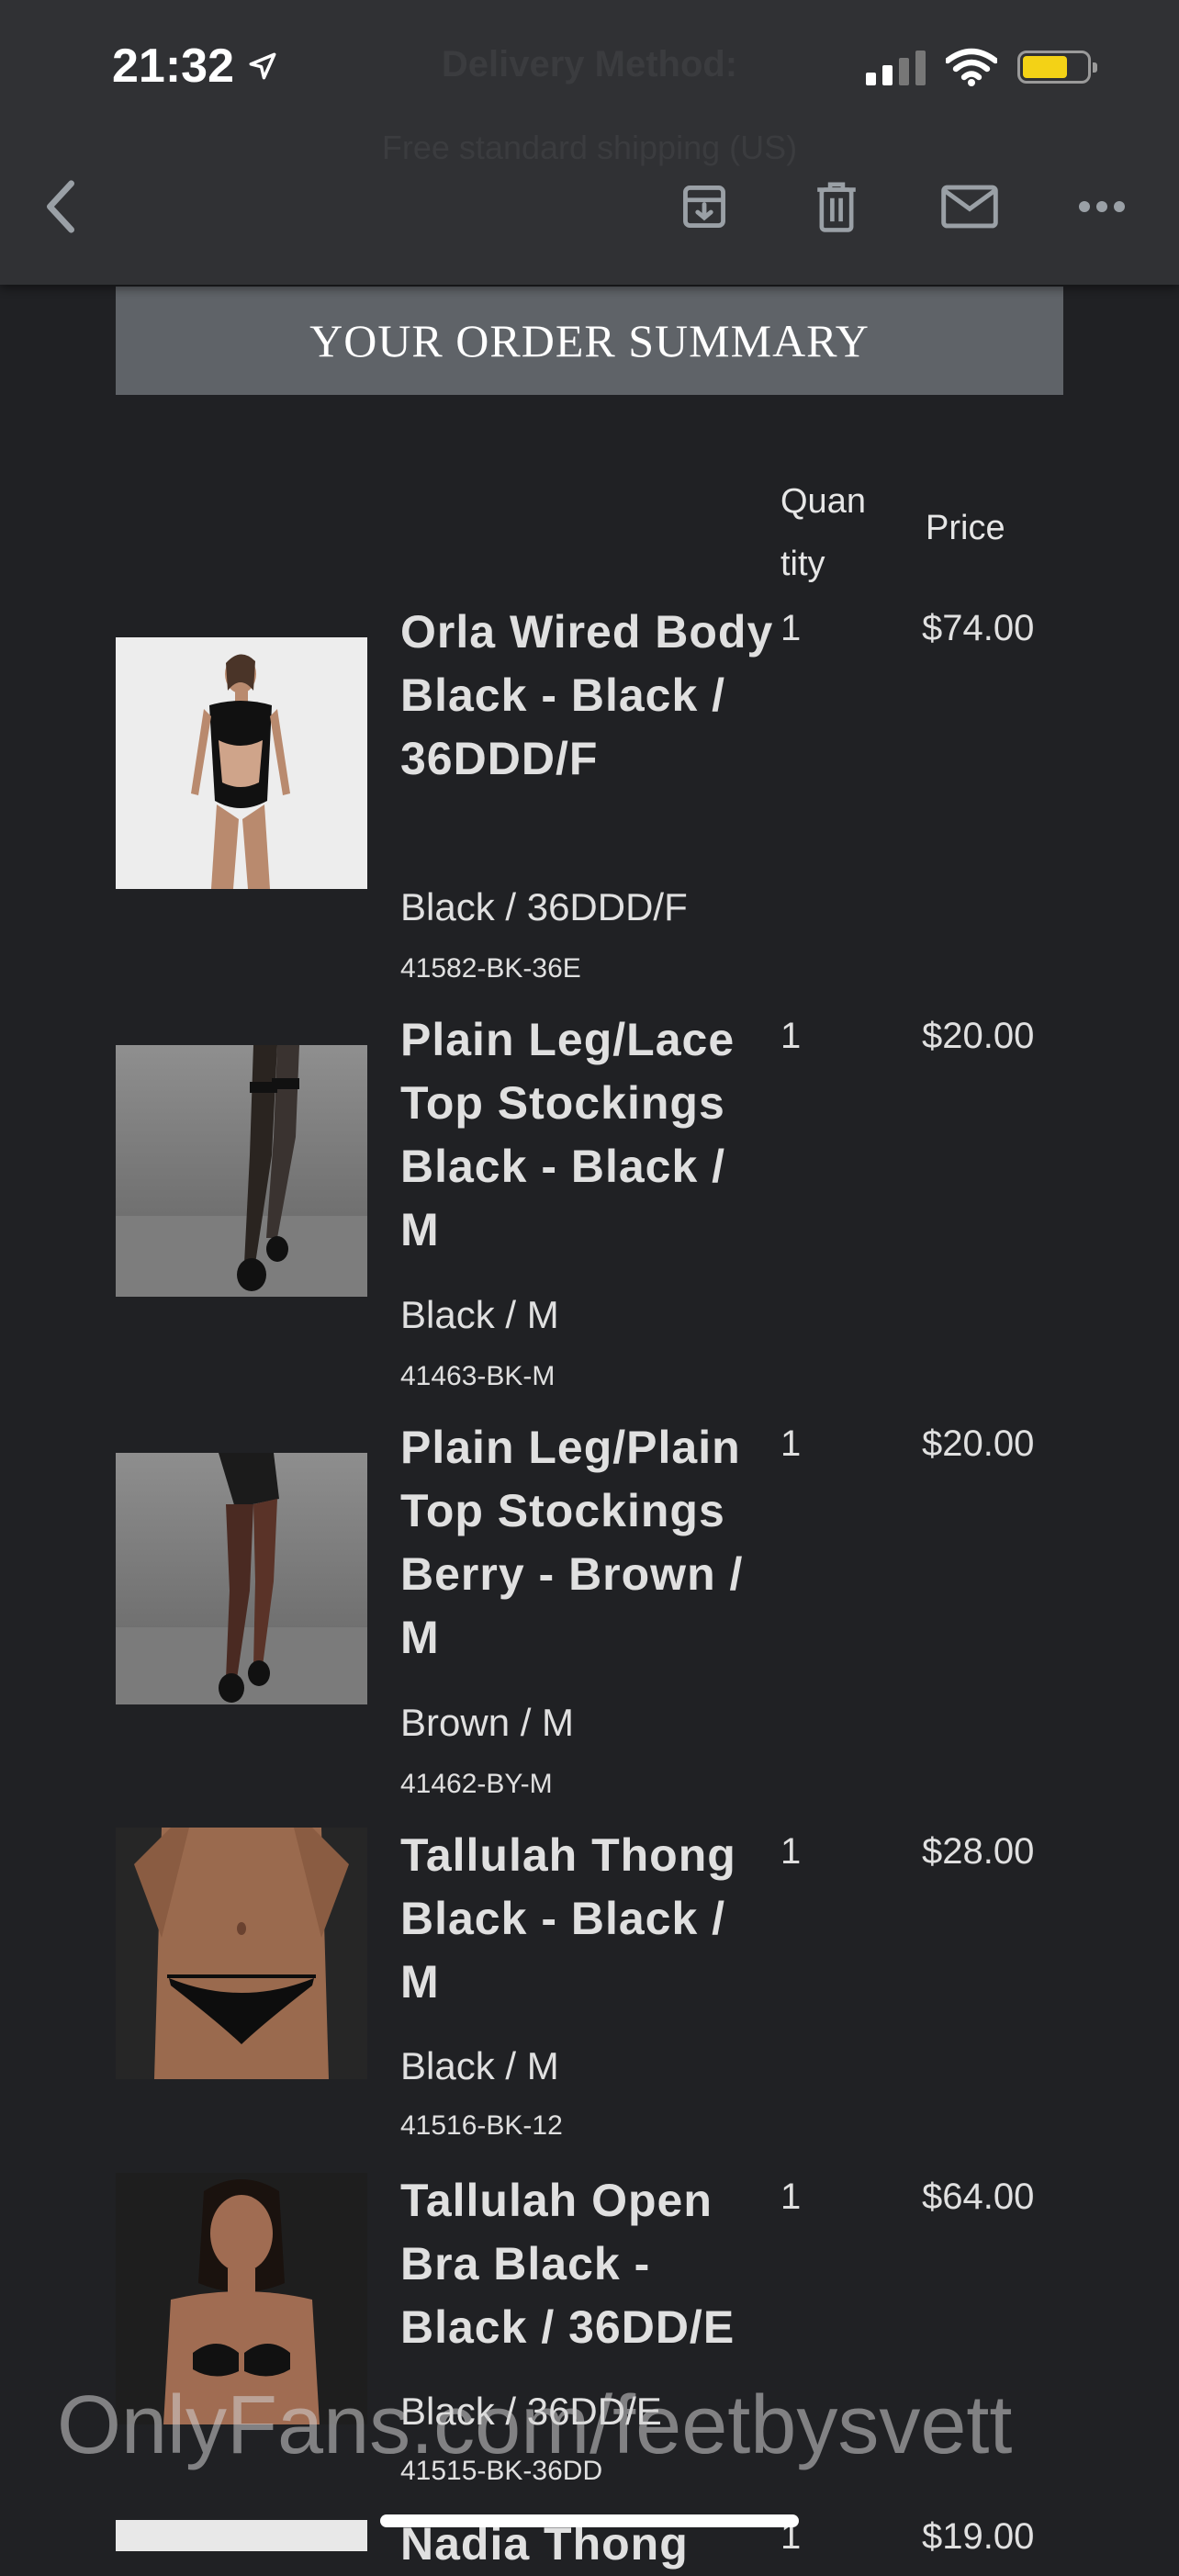 Image resolution: width=1179 pixels, height=2576 pixels. I want to click on product-variant: Black / 36DDD/F, so click(544, 906).